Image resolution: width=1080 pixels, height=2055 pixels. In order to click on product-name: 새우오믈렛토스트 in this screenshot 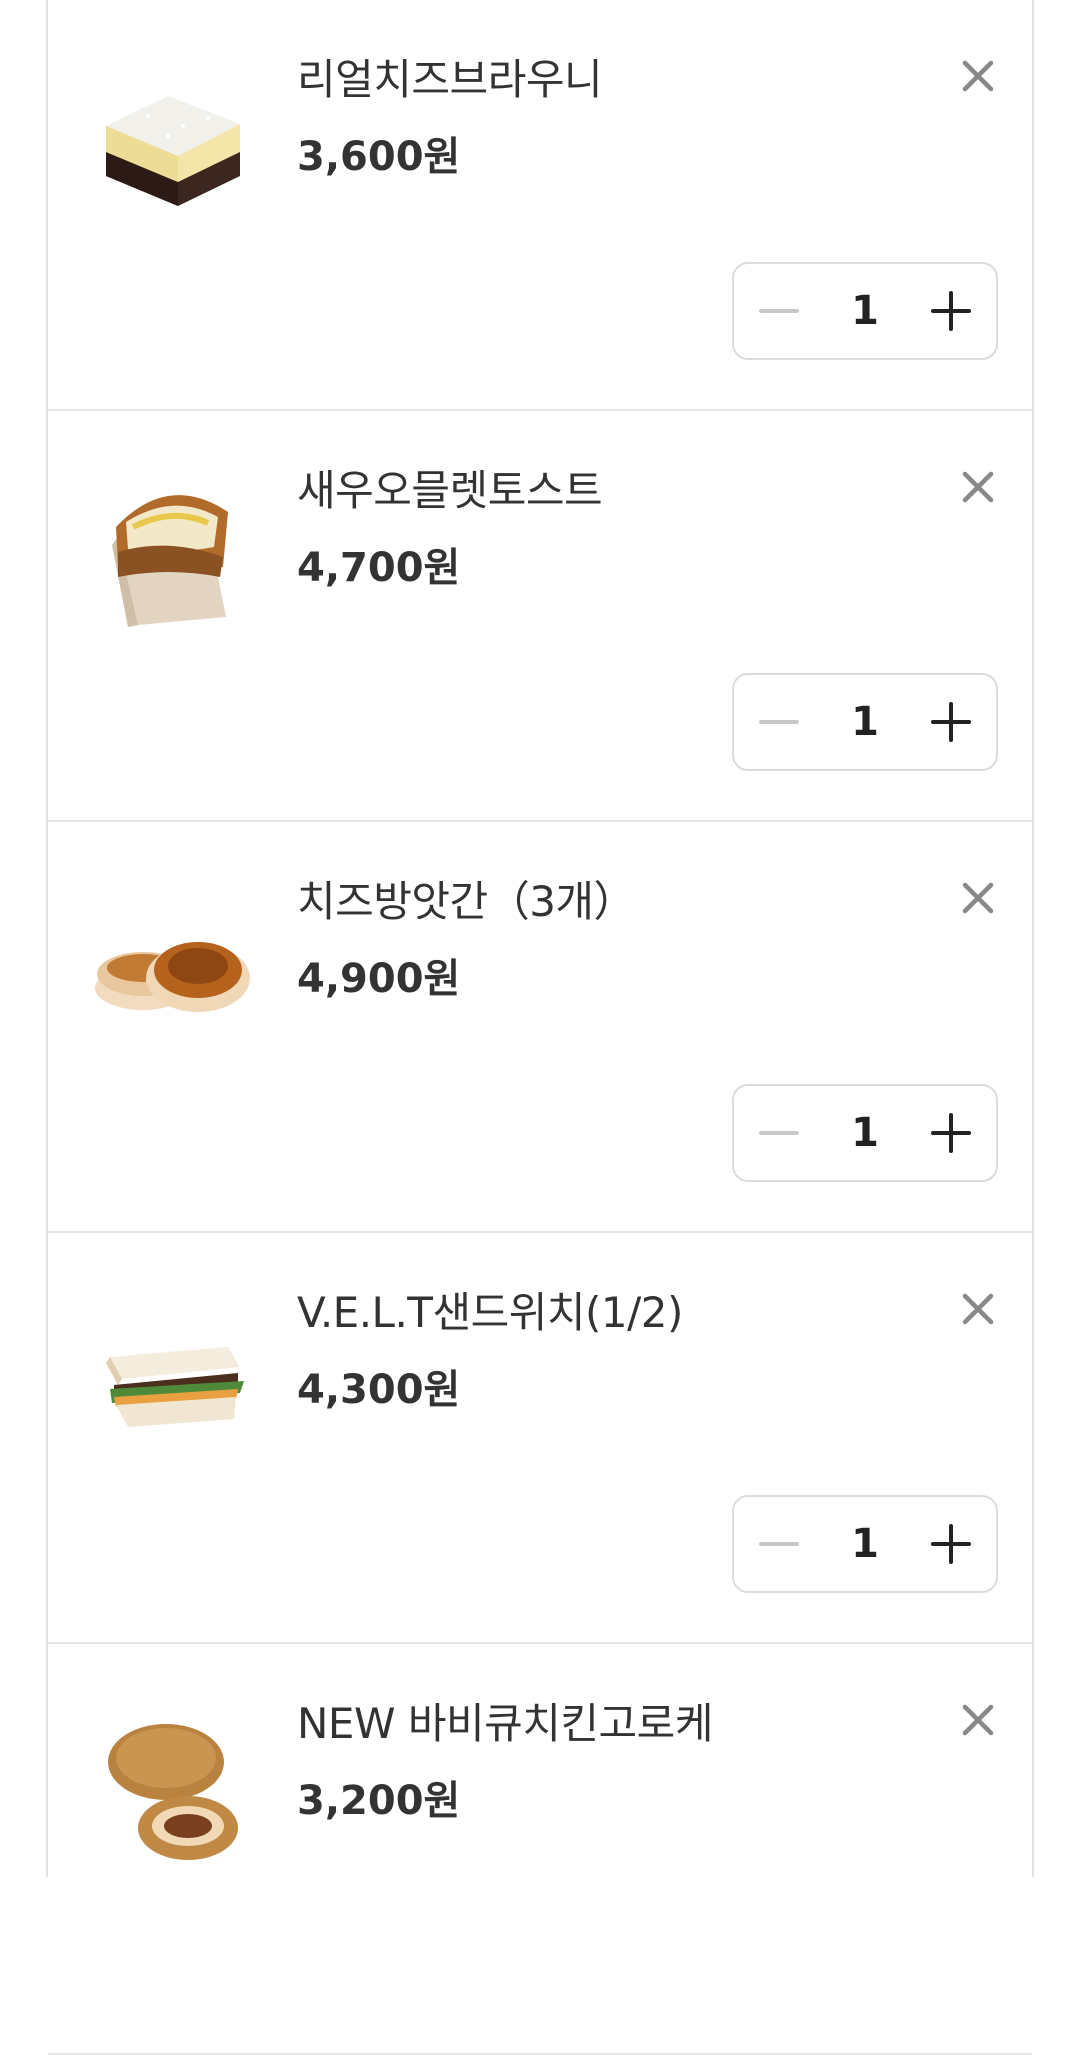, I will do `click(450, 487)`.